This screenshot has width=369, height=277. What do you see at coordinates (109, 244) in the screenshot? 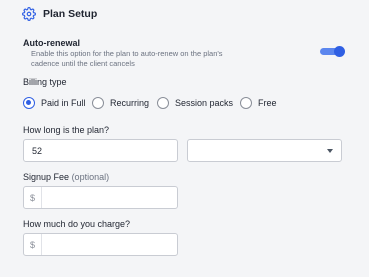
I see `price-field` at bounding box center [109, 244].